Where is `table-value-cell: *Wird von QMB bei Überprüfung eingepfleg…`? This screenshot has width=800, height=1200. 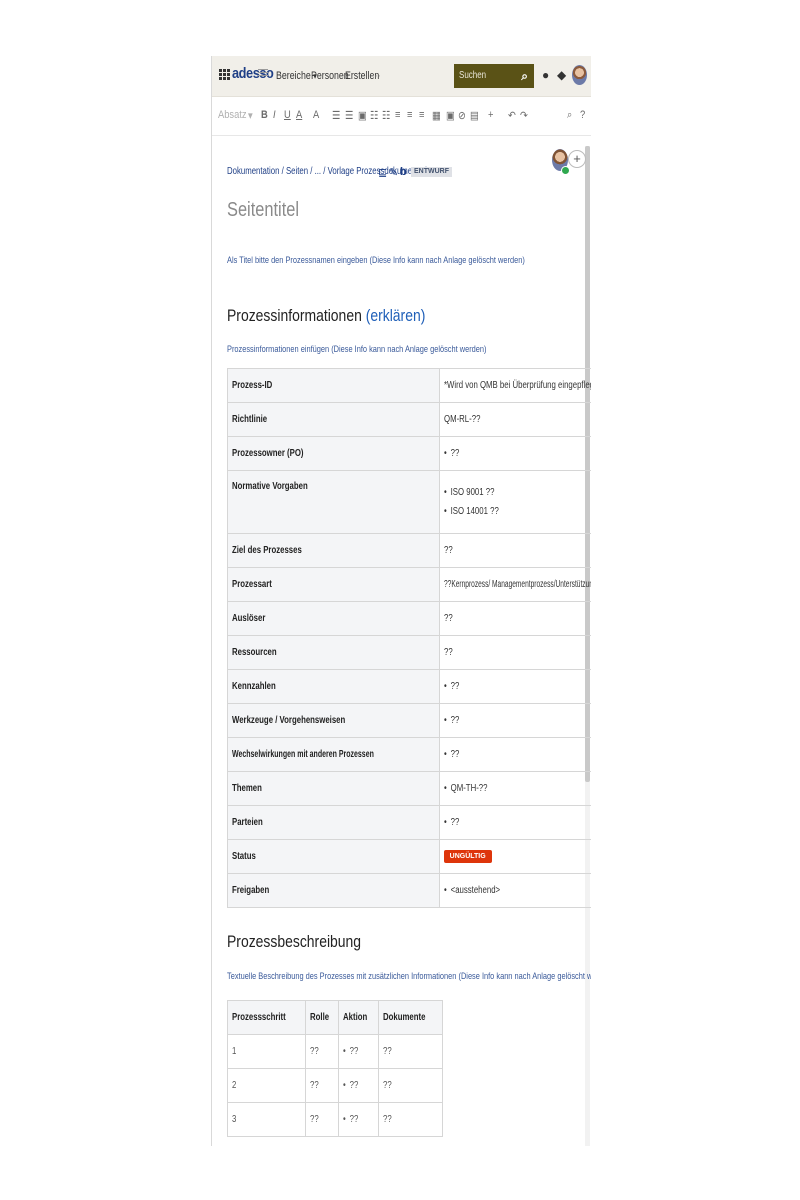
table-value-cell: *Wird von QMB bei Überprüfung eingepfleg… is located at coordinates (514, 385).